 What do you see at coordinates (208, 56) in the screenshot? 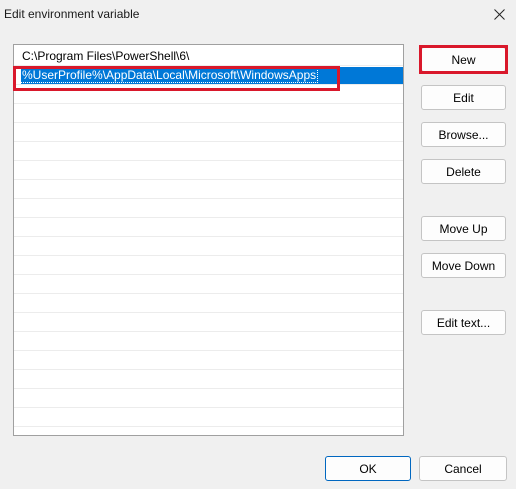
I see `list-item: C:\Program Files\PowerShell\6\` at bounding box center [208, 56].